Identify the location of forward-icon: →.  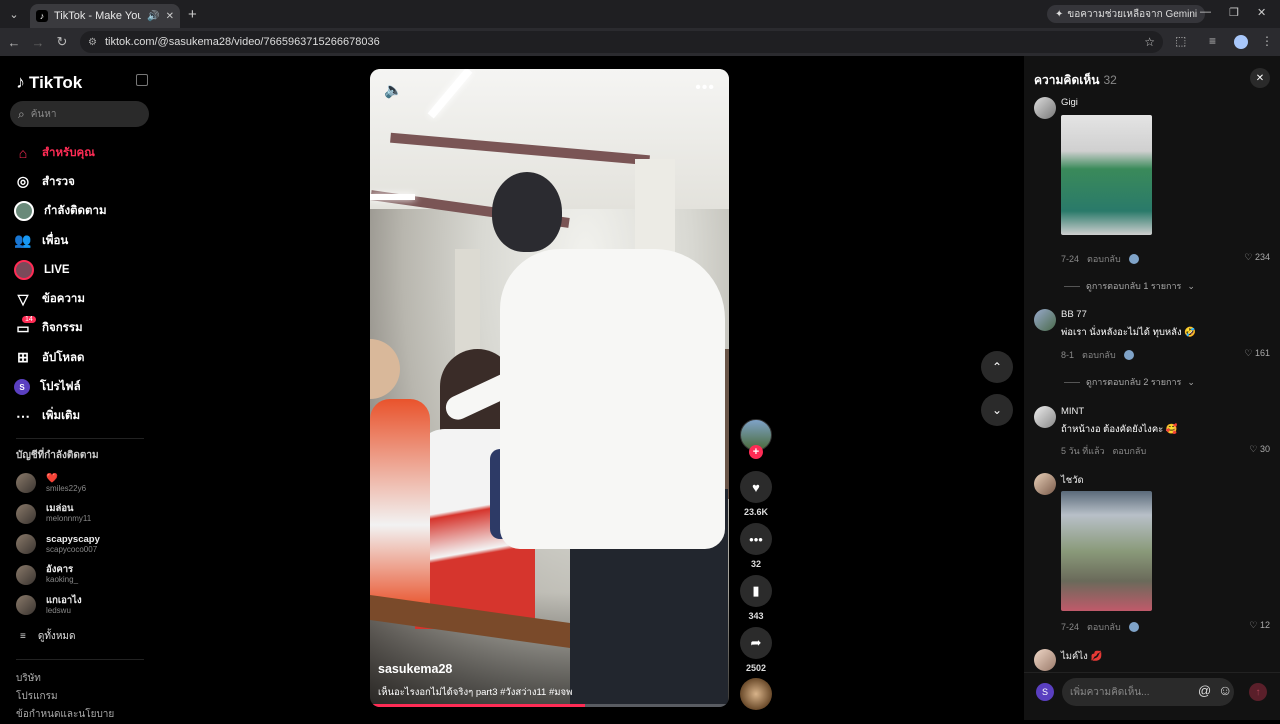
(38, 42).